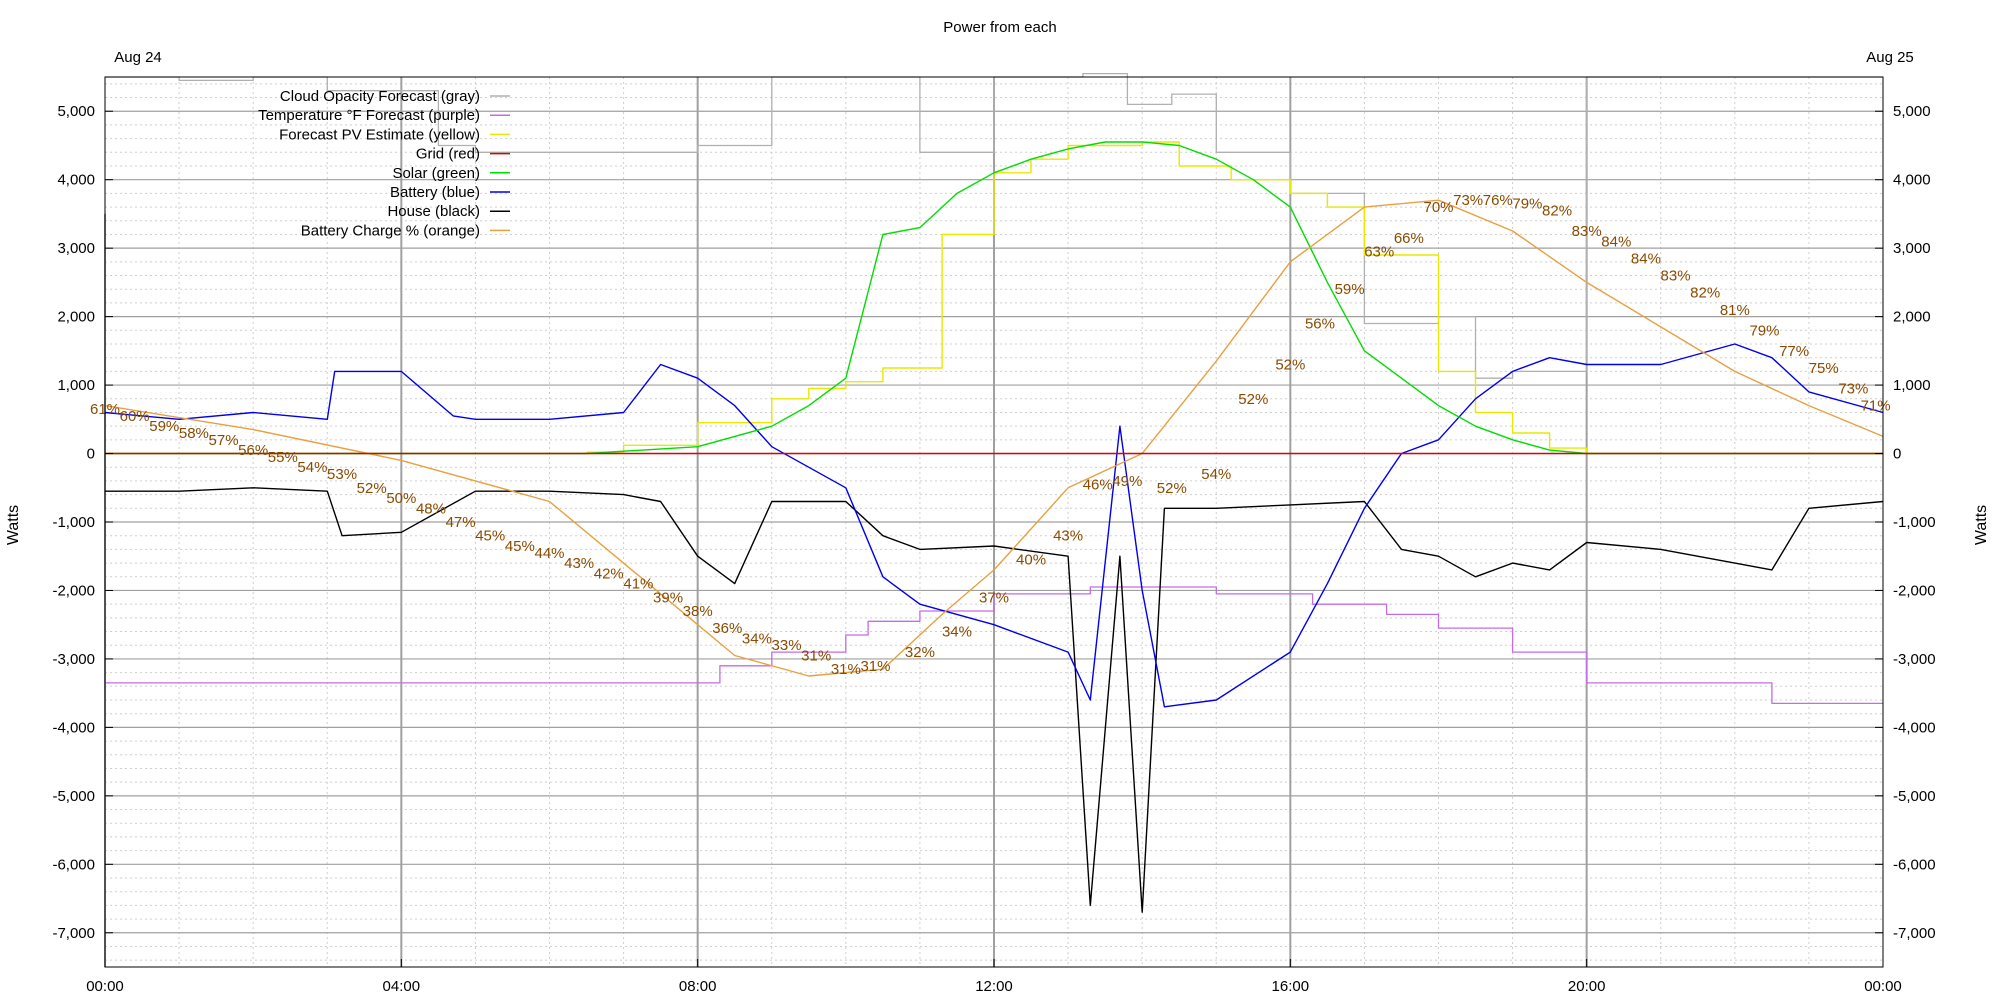 The image size is (2000, 1000). Describe the element at coordinates (435, 192) in the screenshot. I see `legend-label: Battery (blue)` at that location.